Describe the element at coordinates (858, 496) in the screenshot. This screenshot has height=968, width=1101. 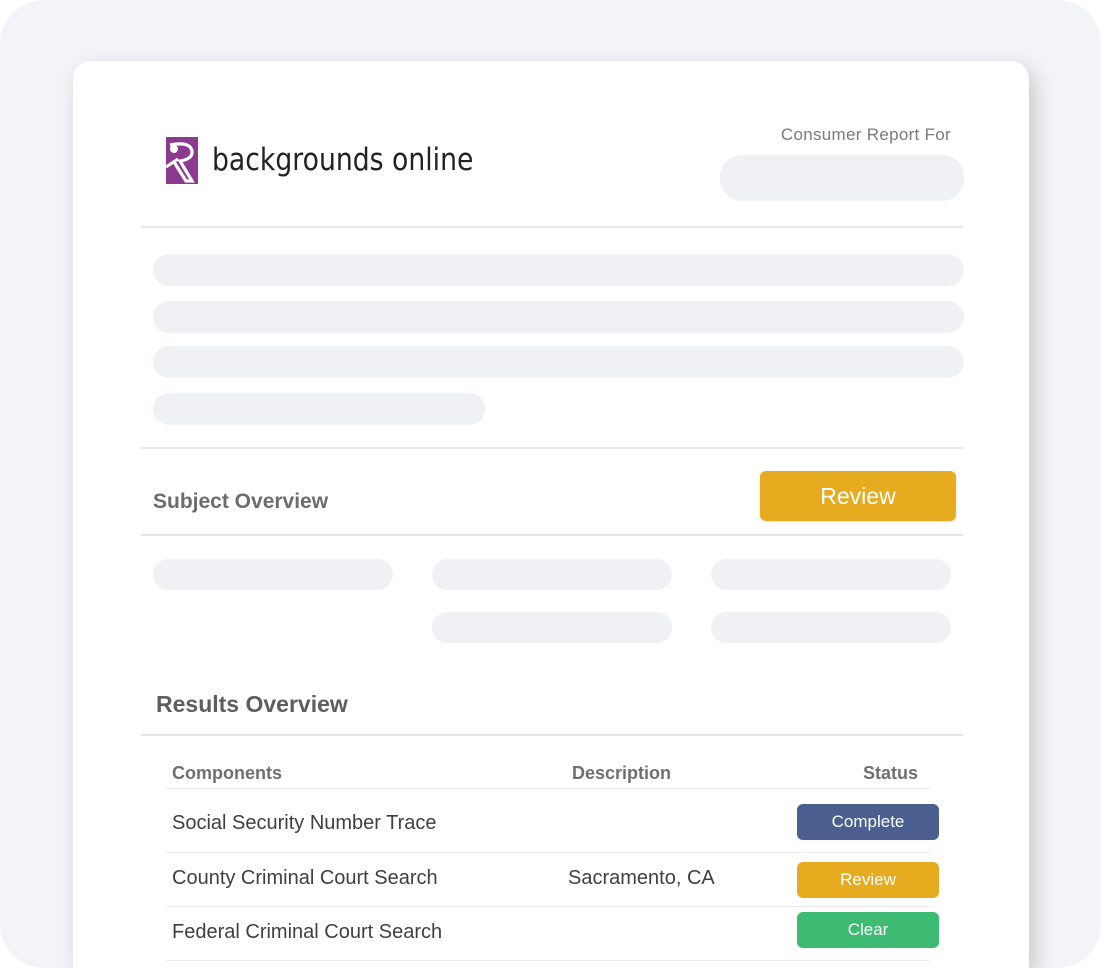
I see `review-button: Review` at that location.